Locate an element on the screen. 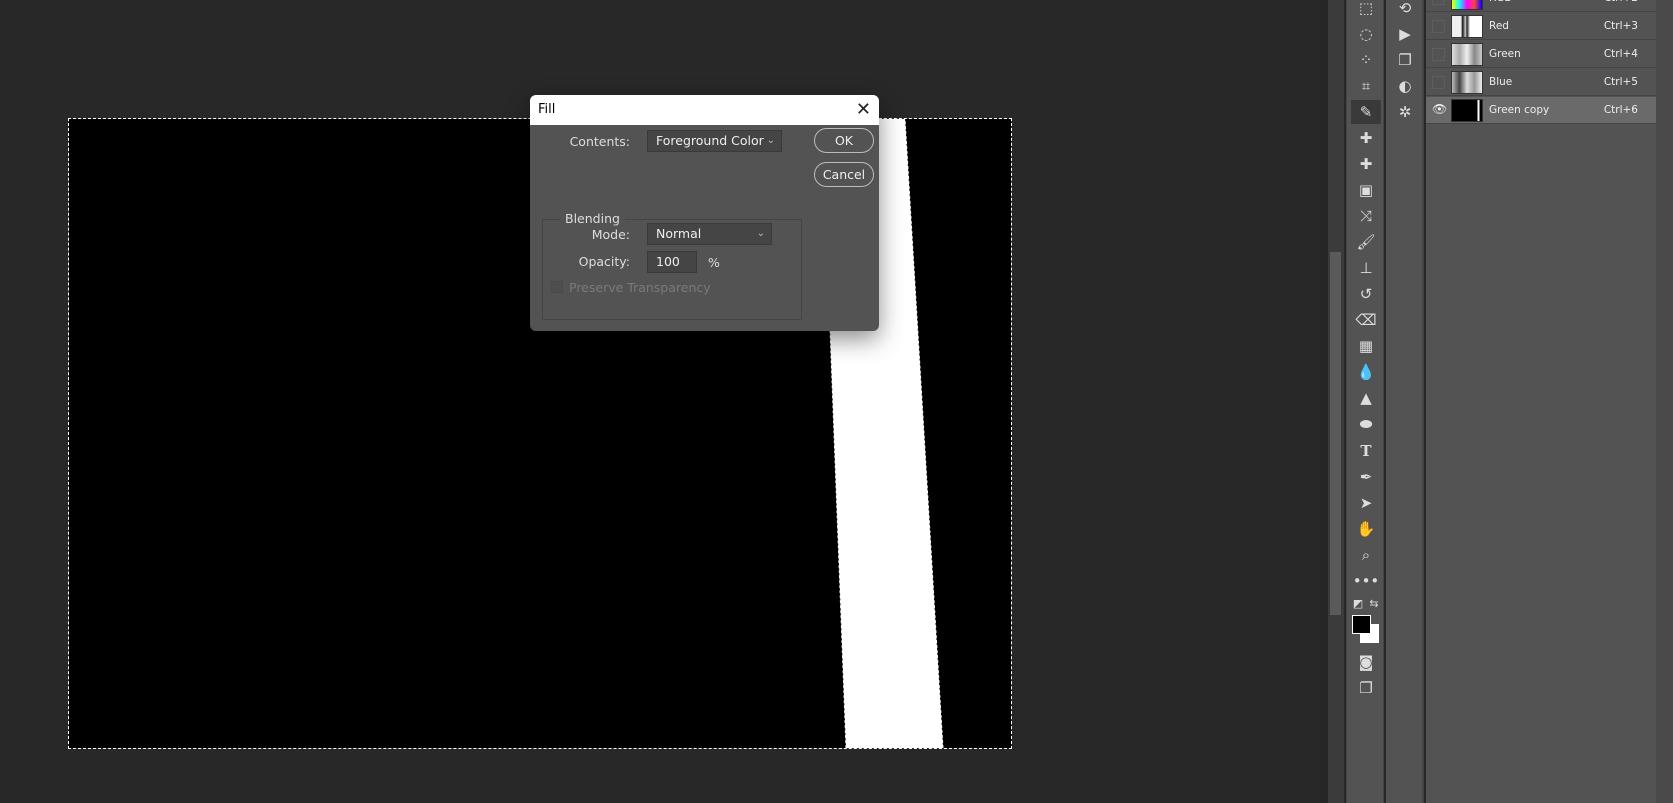 The image size is (1673, 803). mode-label: Mode: is located at coordinates (610, 234).